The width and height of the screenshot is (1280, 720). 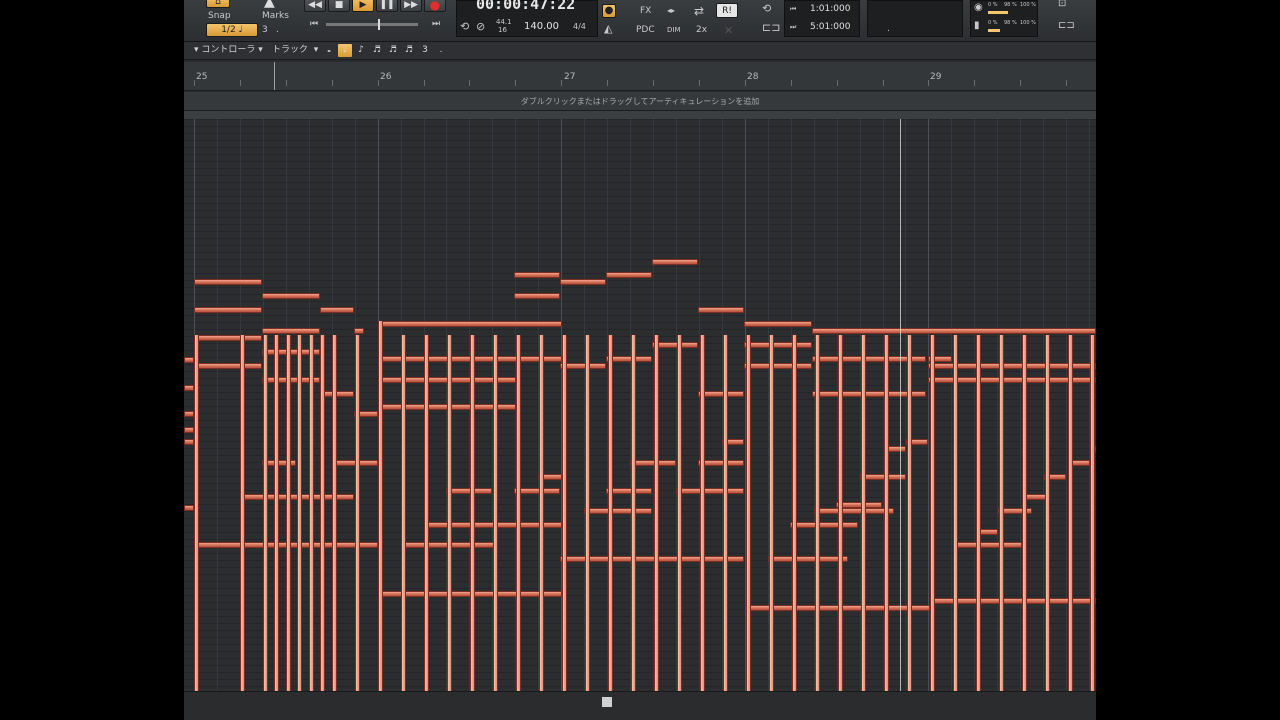 I want to click on rewind-button: ◀◀, so click(x=315, y=6).